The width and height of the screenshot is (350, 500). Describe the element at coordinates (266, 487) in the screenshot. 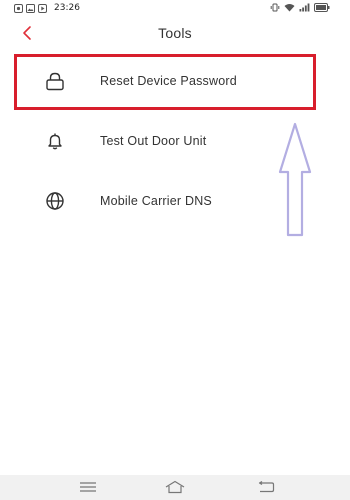

I see `back-icon` at that location.